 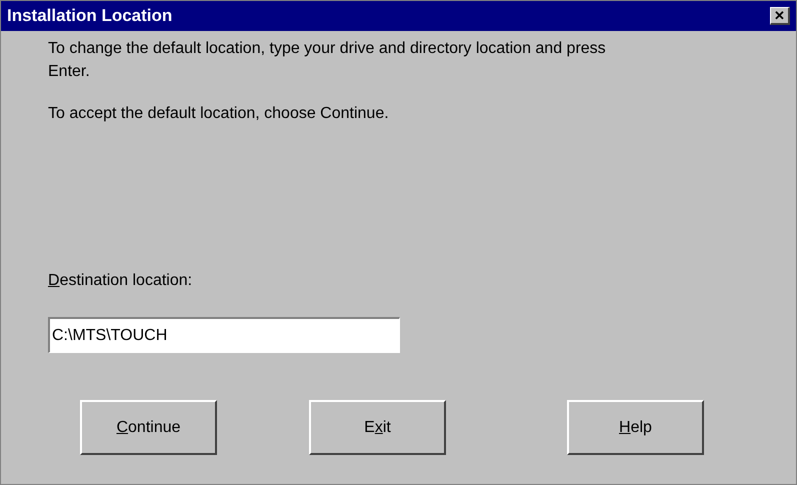 I want to click on dialog-button: Continue, so click(x=148, y=427).